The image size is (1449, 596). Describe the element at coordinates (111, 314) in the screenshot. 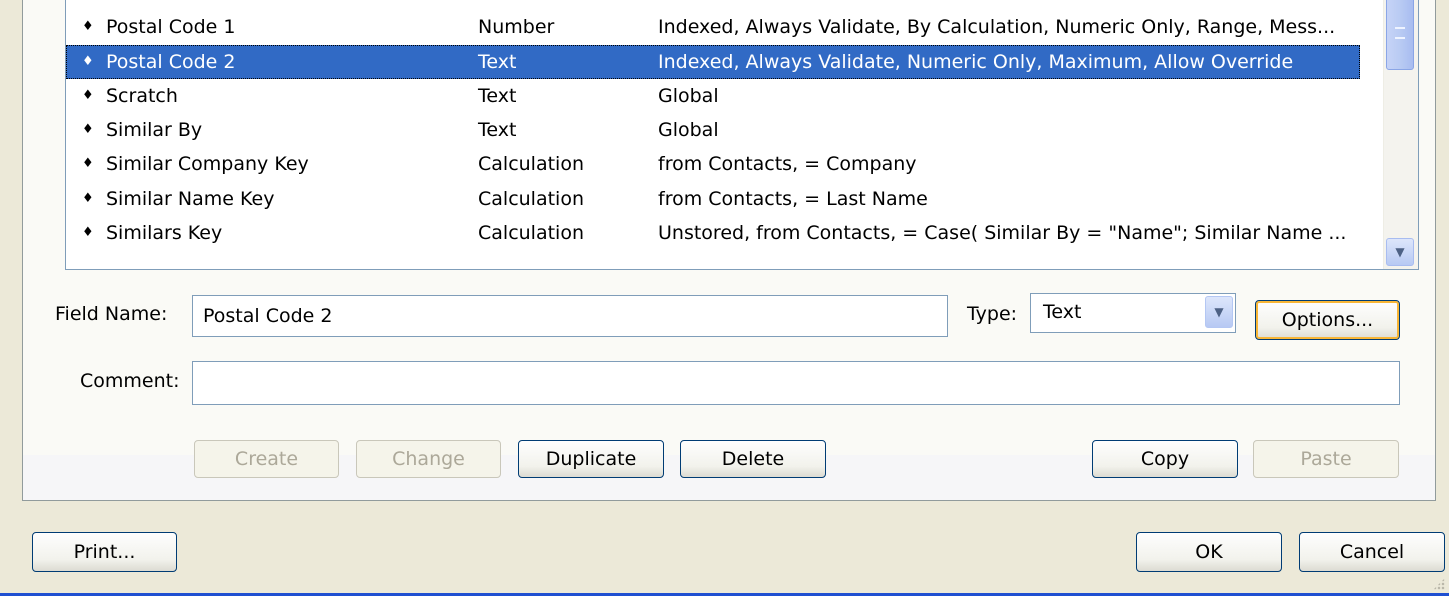

I see `field-name-label: Field Name:` at that location.